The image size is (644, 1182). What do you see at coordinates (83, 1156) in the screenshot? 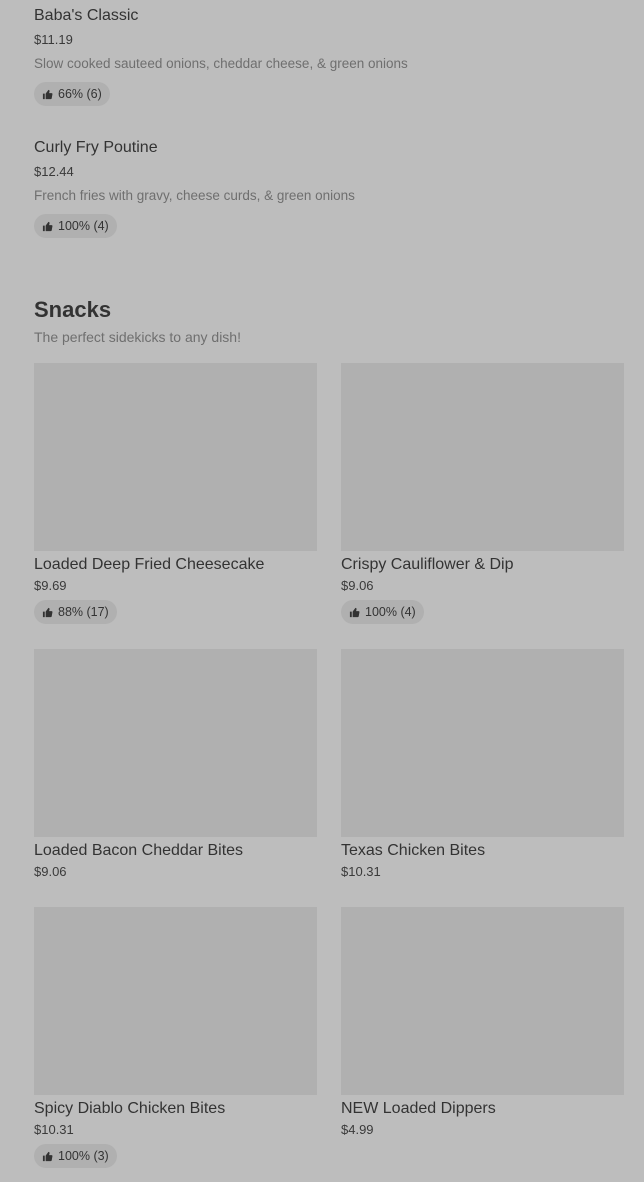
I see `rating-text: 100% (3)` at bounding box center [83, 1156].